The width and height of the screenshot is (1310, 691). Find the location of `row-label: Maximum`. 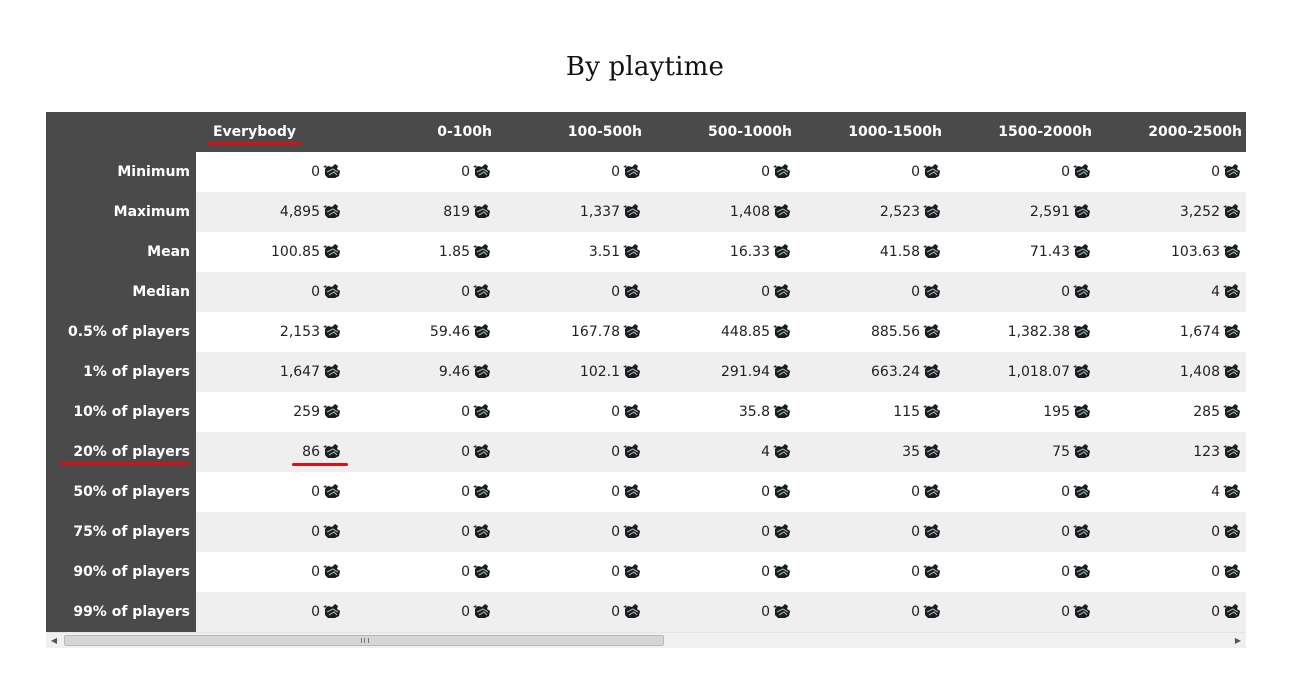

row-label: Maximum is located at coordinates (121, 212).